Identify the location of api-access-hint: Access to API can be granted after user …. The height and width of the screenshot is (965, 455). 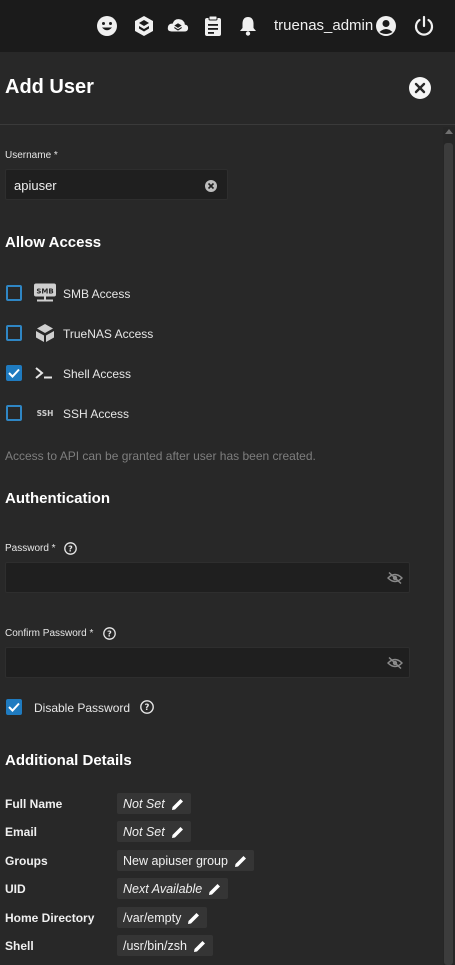
(160, 456).